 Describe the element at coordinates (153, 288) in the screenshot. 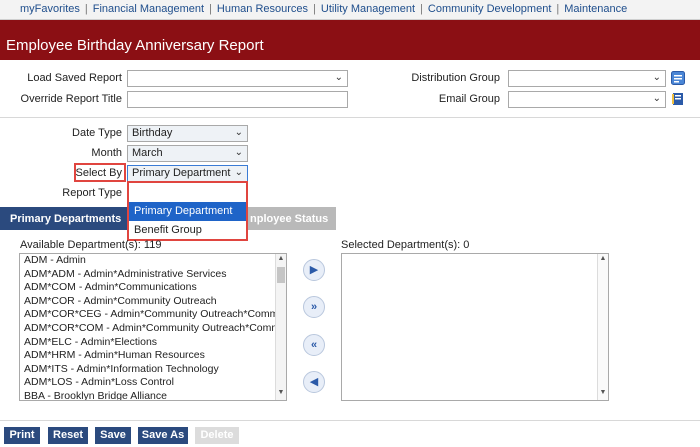

I see `list-item: ADM*COM - Admin*Communications` at that location.